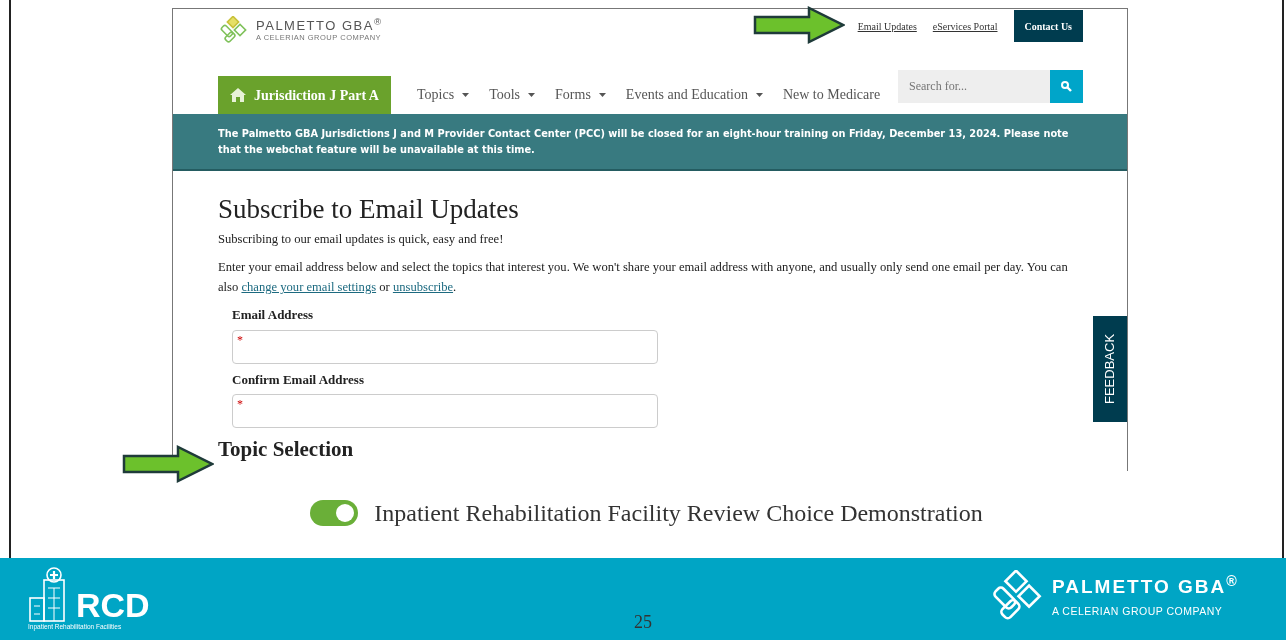 This screenshot has height=640, width=1286. I want to click on text-link: change your email settings, so click(309, 287).